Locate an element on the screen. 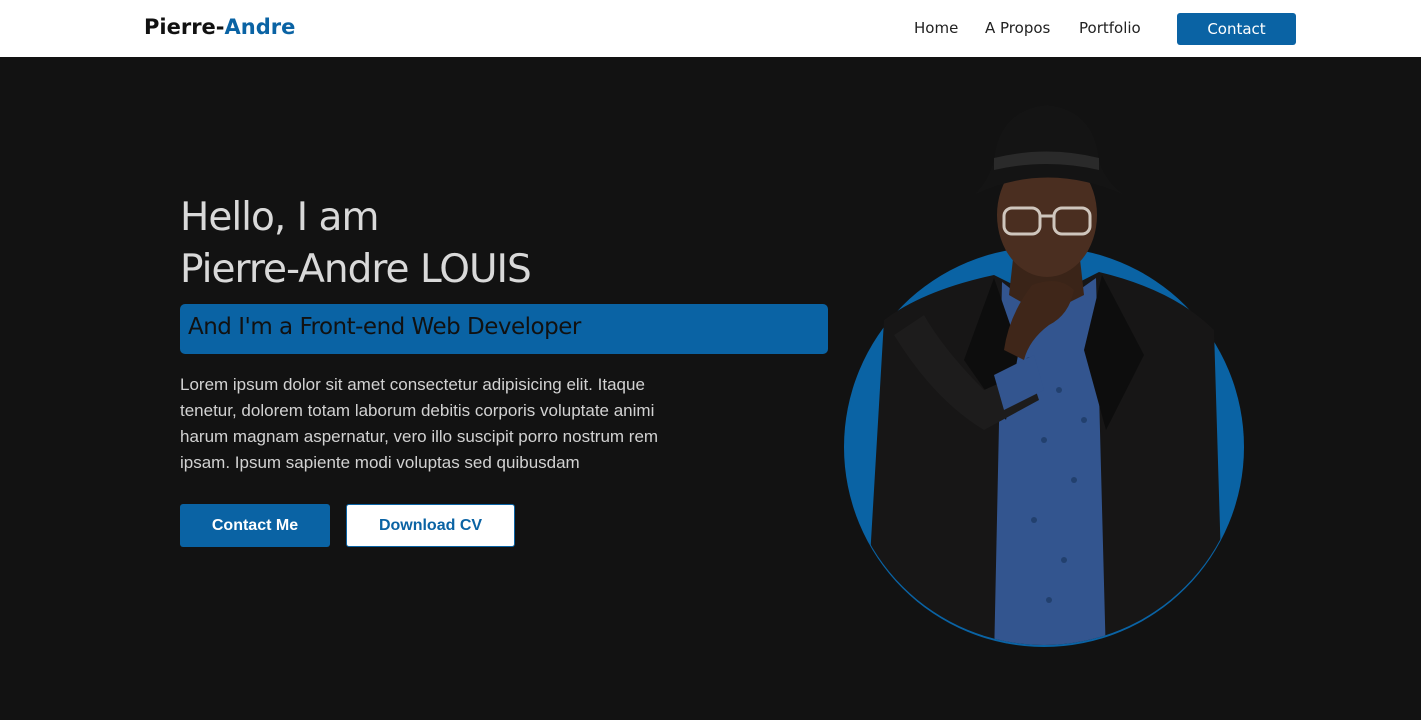 The height and width of the screenshot is (720, 1421). site-logo: Pierre-Andre is located at coordinates (219, 27).